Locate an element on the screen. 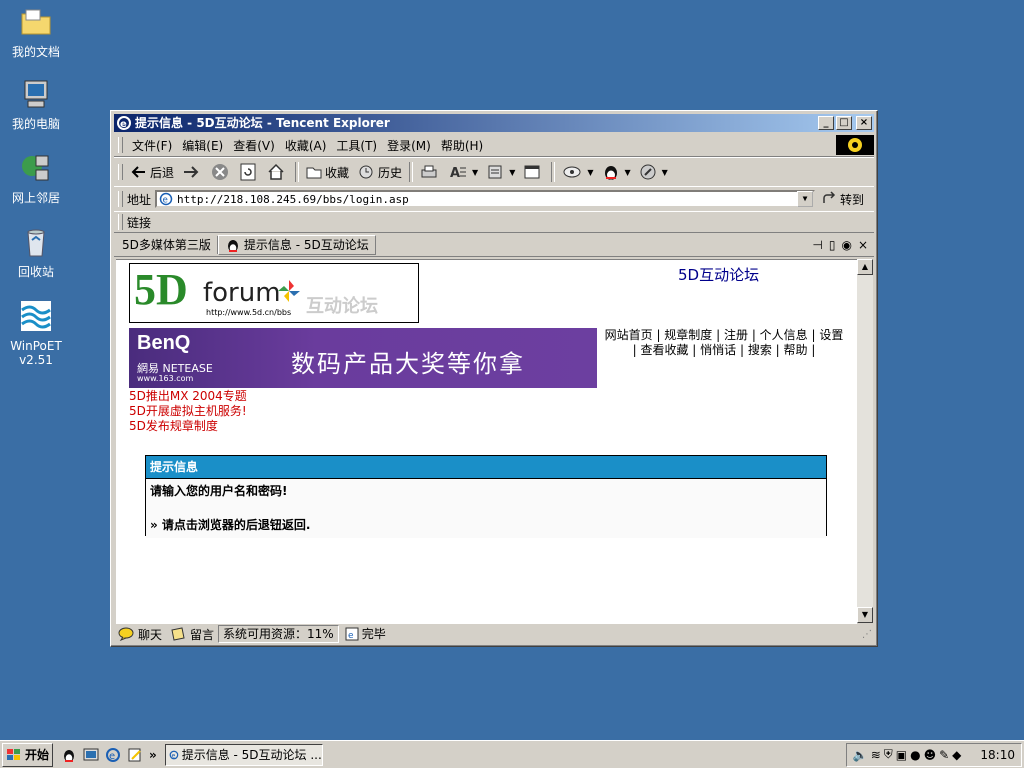 The height and width of the screenshot is (768, 1024). folder-icon is located at coordinates (36, 22).